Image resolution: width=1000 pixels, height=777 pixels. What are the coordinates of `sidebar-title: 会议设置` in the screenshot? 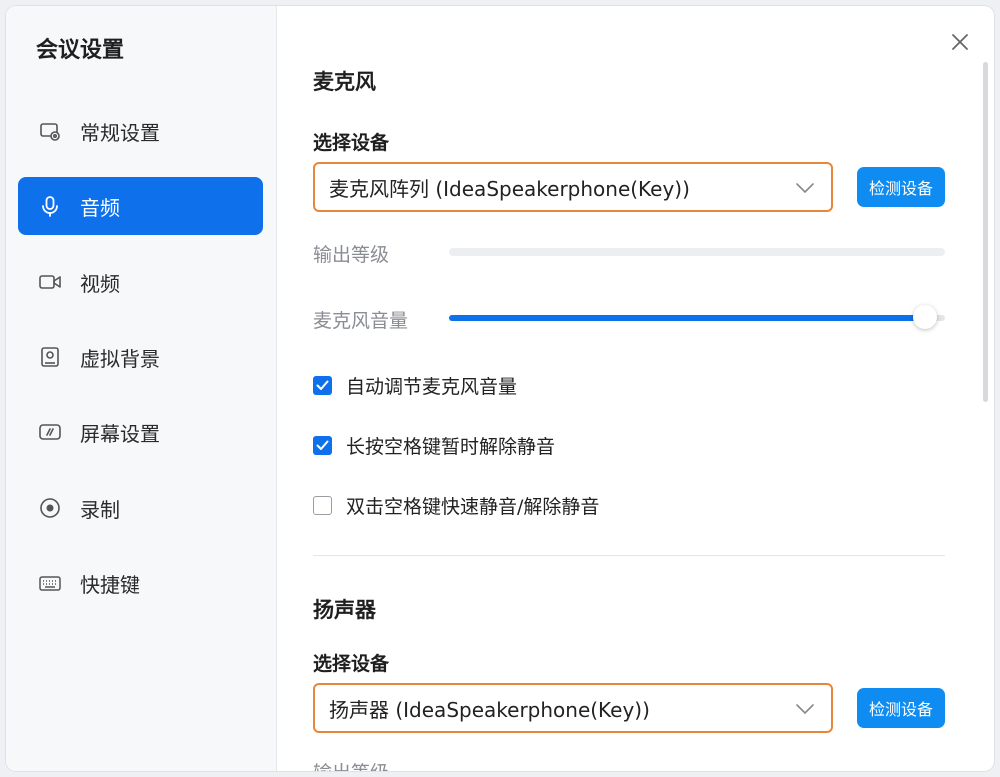 It's located at (80, 50).